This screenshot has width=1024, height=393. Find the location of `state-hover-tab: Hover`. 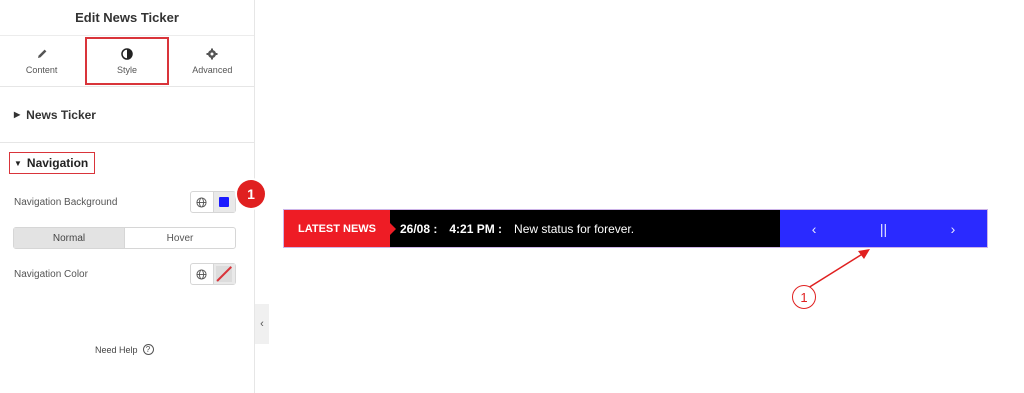

state-hover-tab: Hover is located at coordinates (180, 238).